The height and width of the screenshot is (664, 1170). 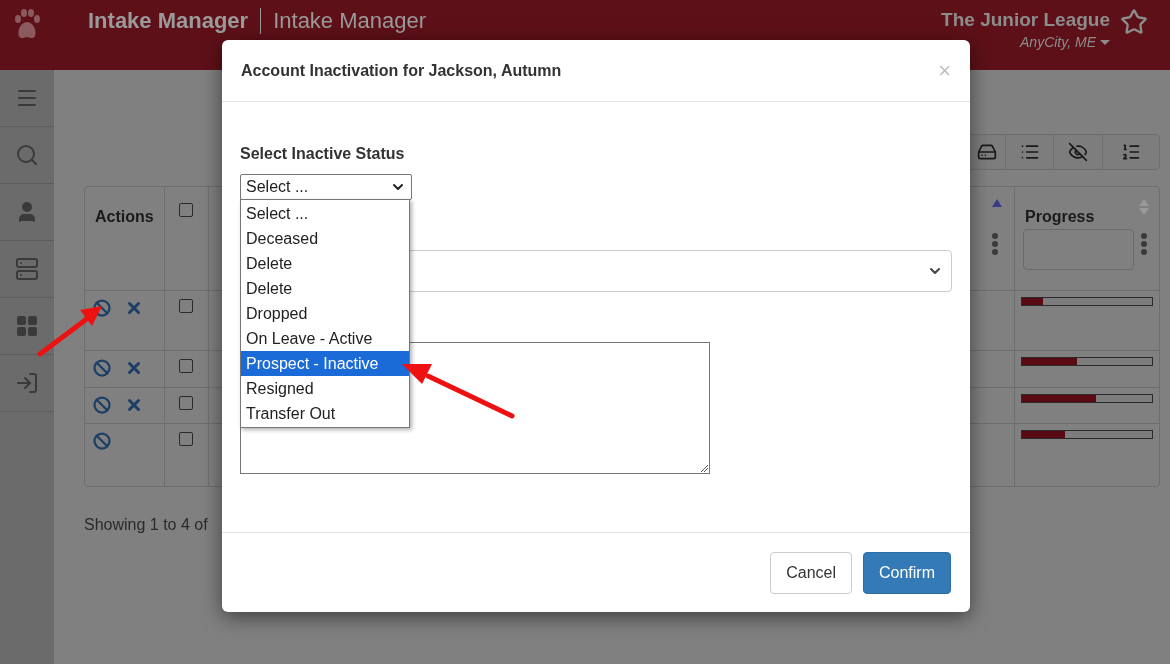 I want to click on drive-icon, so click(x=987, y=152).